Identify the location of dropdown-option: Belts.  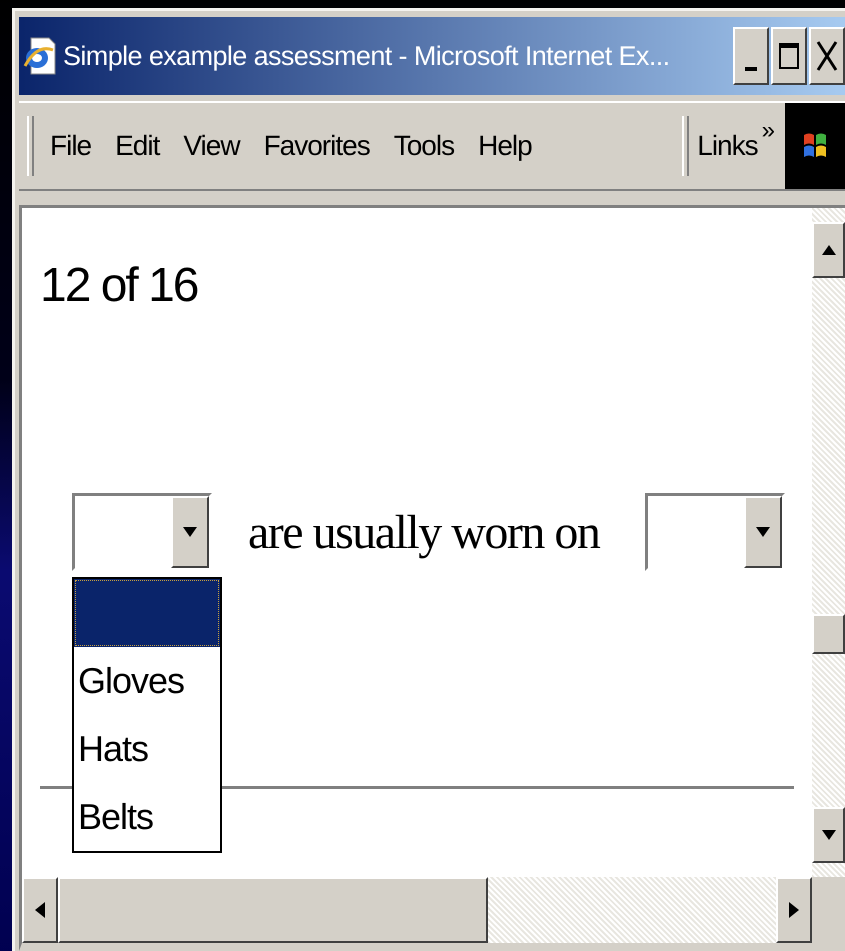
(147, 817).